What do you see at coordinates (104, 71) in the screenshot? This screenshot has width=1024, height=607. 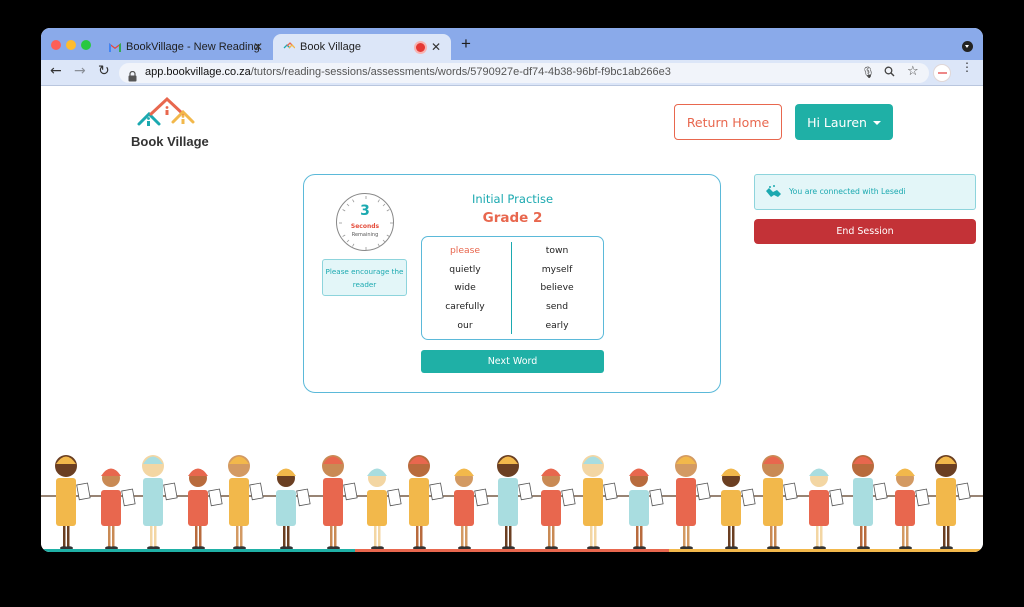 I see `reload-icon: ↻` at bounding box center [104, 71].